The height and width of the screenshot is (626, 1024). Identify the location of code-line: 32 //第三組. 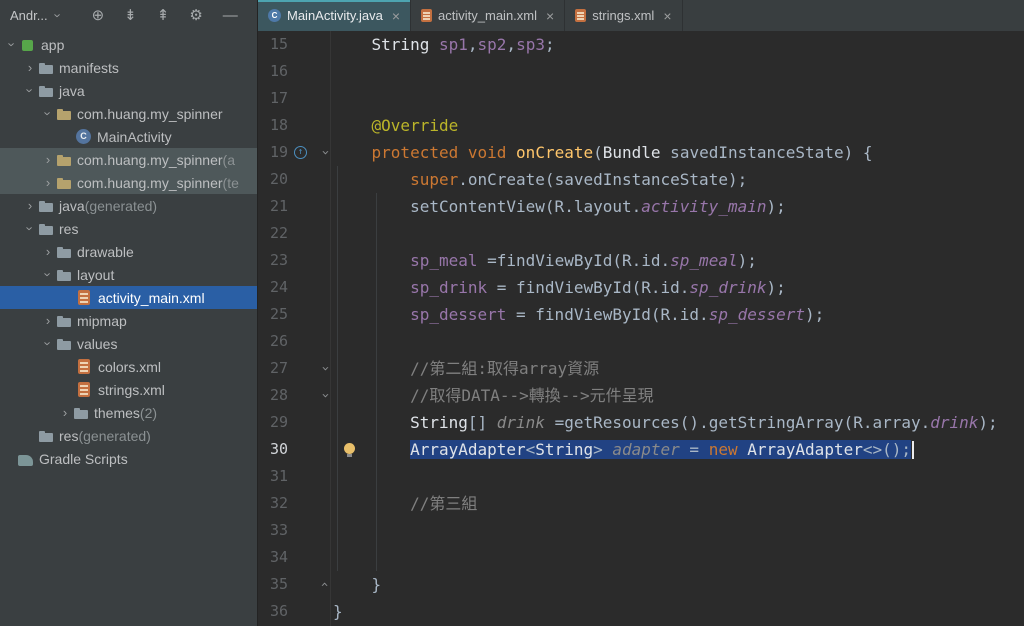
(641, 503).